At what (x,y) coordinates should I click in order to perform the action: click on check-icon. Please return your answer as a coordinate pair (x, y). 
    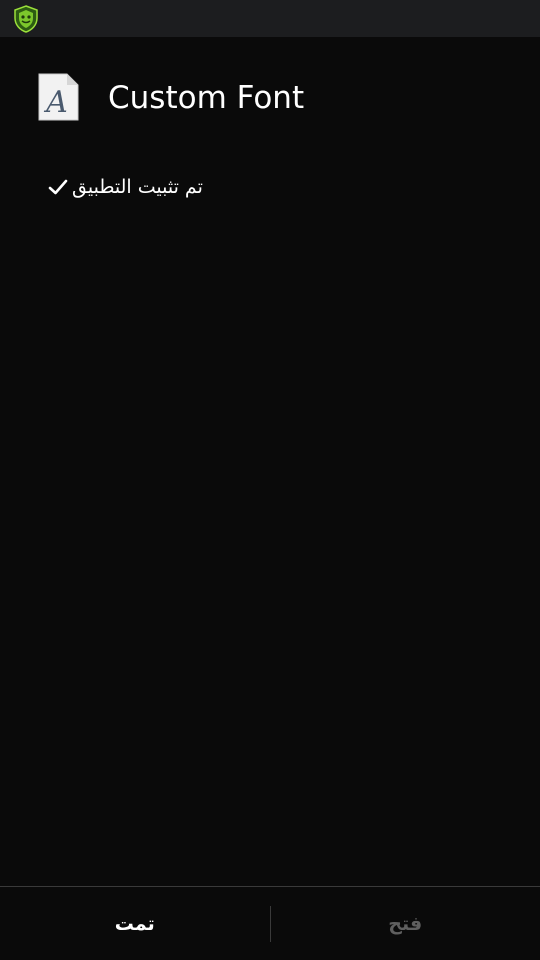
    Looking at the image, I should click on (58, 187).